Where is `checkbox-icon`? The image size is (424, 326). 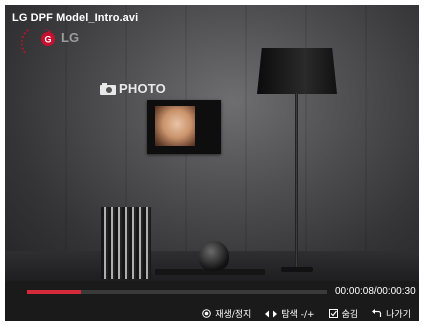 checkbox-icon is located at coordinates (333, 313).